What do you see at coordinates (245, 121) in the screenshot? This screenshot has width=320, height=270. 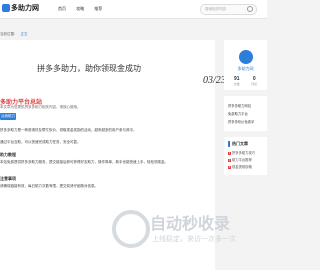 I see `sidebar-link: 拼多多砍价免费拿` at bounding box center [245, 121].